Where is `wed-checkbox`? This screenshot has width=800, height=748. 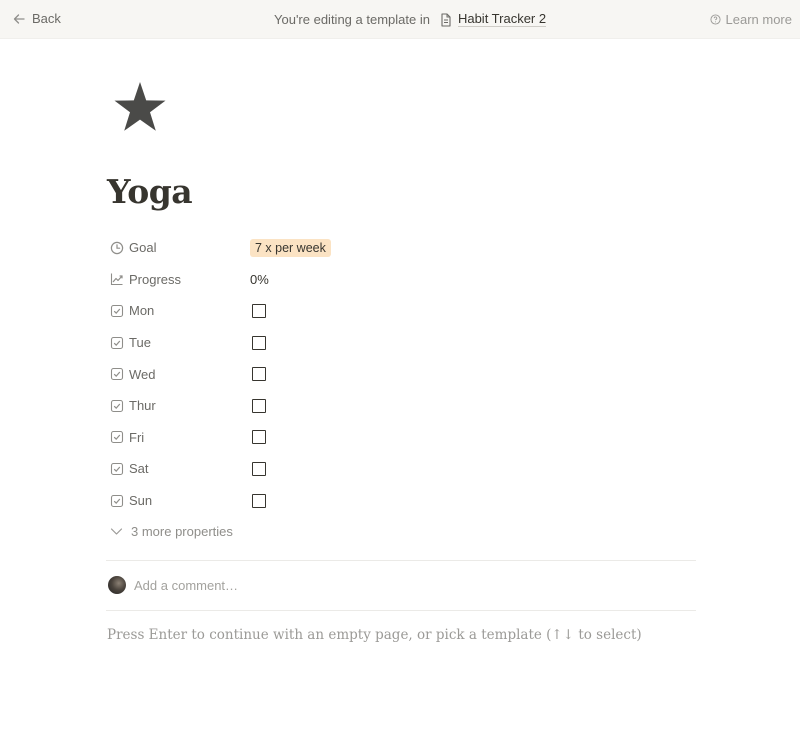 wed-checkbox is located at coordinates (259, 374).